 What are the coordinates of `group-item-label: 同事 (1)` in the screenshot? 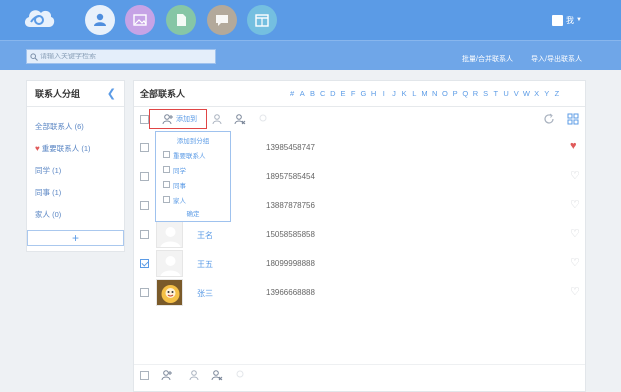 It's located at (48, 192).